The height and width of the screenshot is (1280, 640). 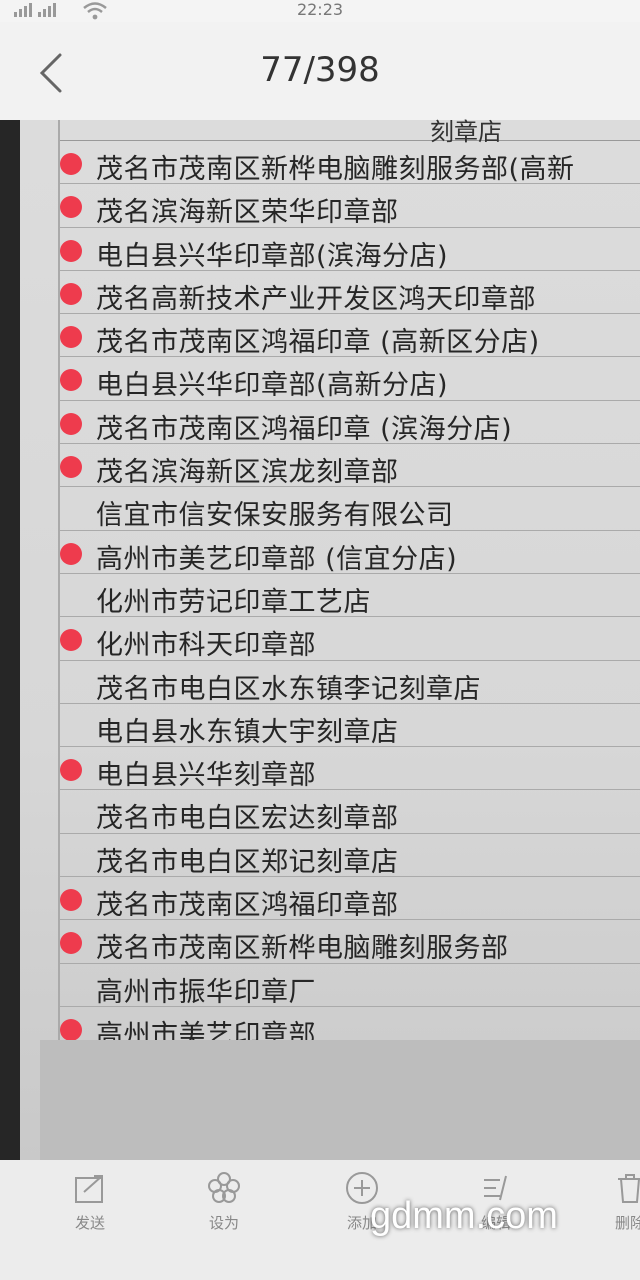 I want to click on shop-name: 茂名滨海新区滨龙刻章部, so click(x=247, y=473).